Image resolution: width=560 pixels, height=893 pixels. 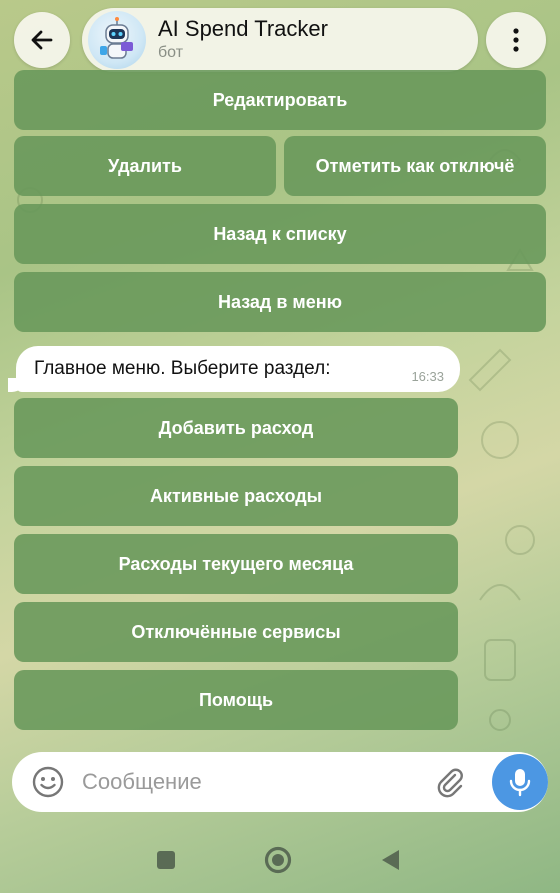 What do you see at coordinates (280, 100) in the screenshot?
I see `edit-button: Редактировать` at bounding box center [280, 100].